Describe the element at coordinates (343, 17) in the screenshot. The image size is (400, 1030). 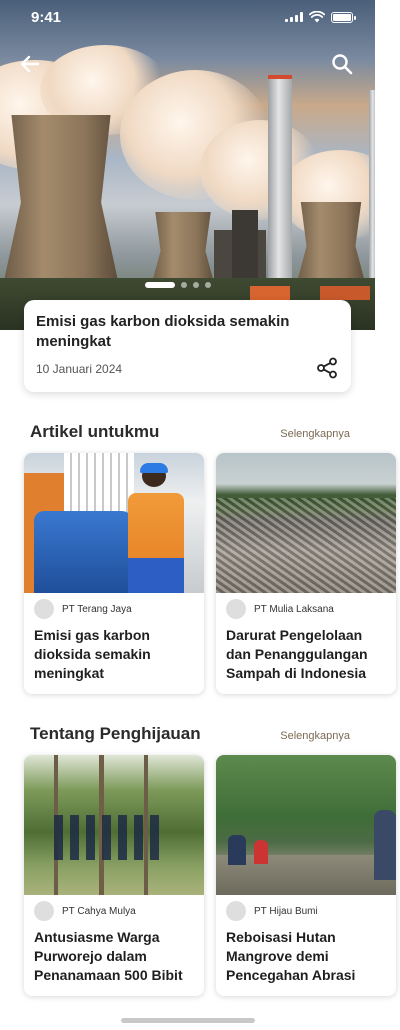
I see `battery-icon` at that location.